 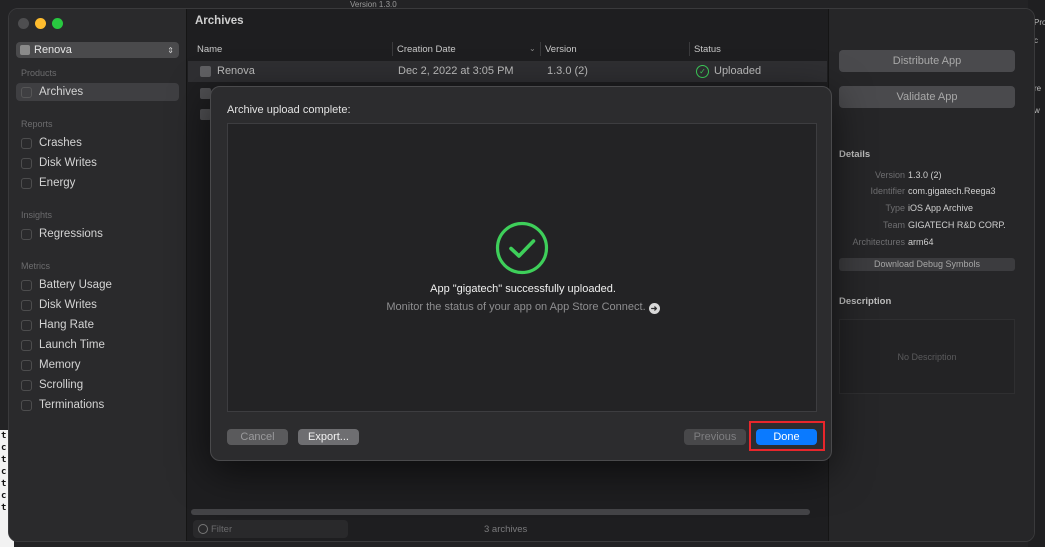 What do you see at coordinates (97, 325) in the screenshot?
I see `sidebar-item-hang-rate: Hang Rate` at bounding box center [97, 325].